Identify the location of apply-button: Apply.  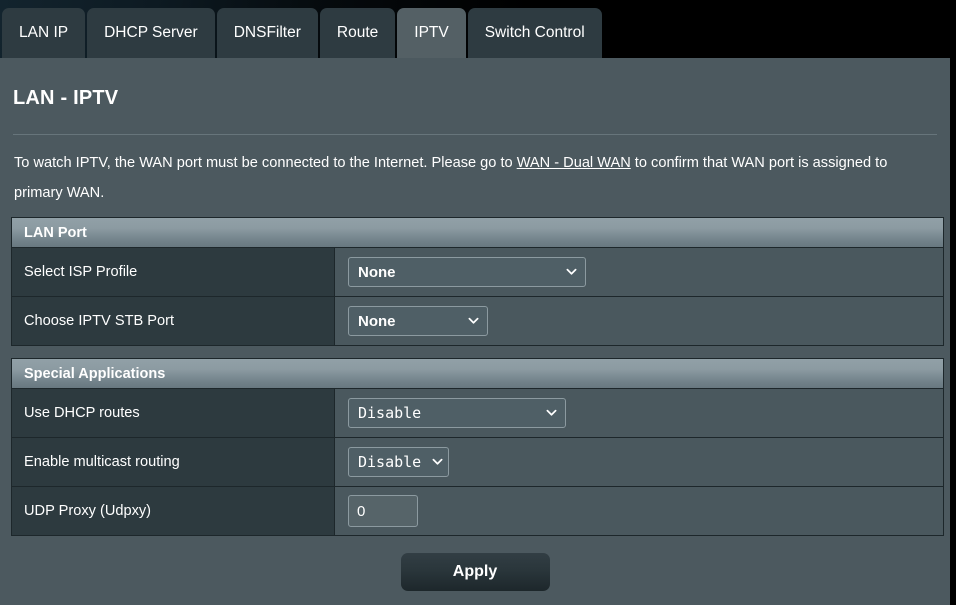
(475, 572).